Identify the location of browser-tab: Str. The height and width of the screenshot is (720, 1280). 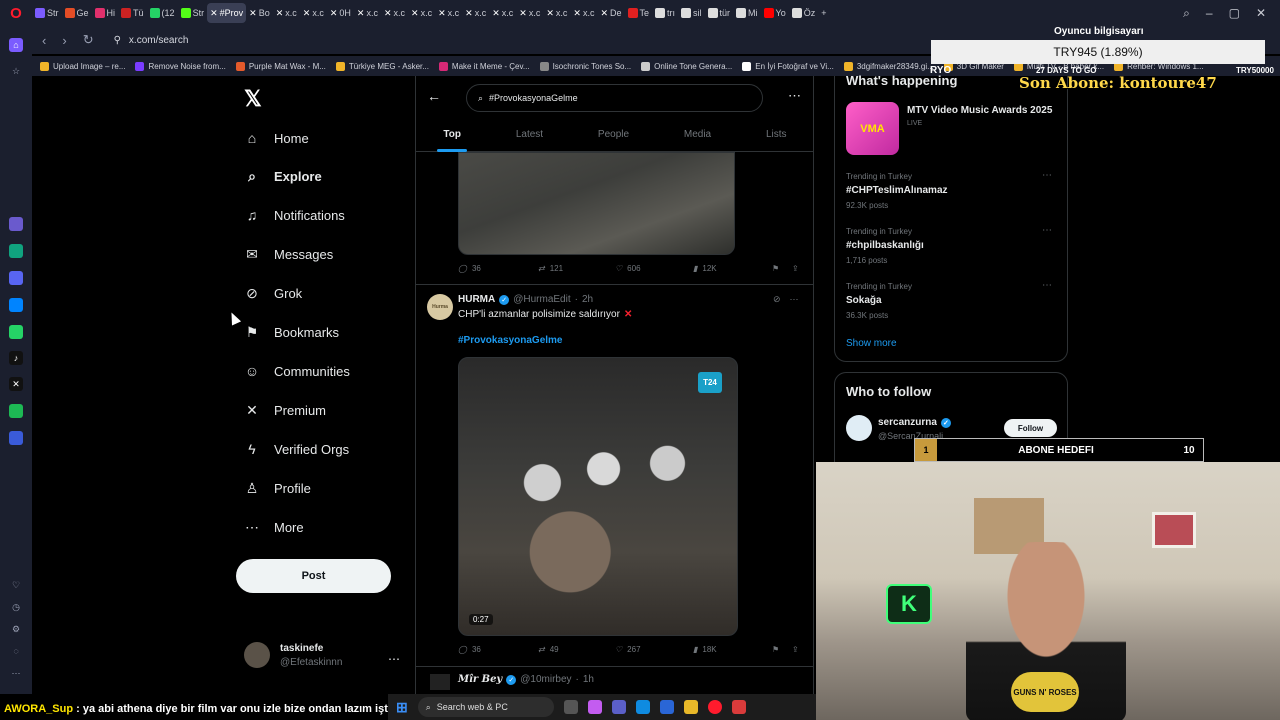
(193, 13).